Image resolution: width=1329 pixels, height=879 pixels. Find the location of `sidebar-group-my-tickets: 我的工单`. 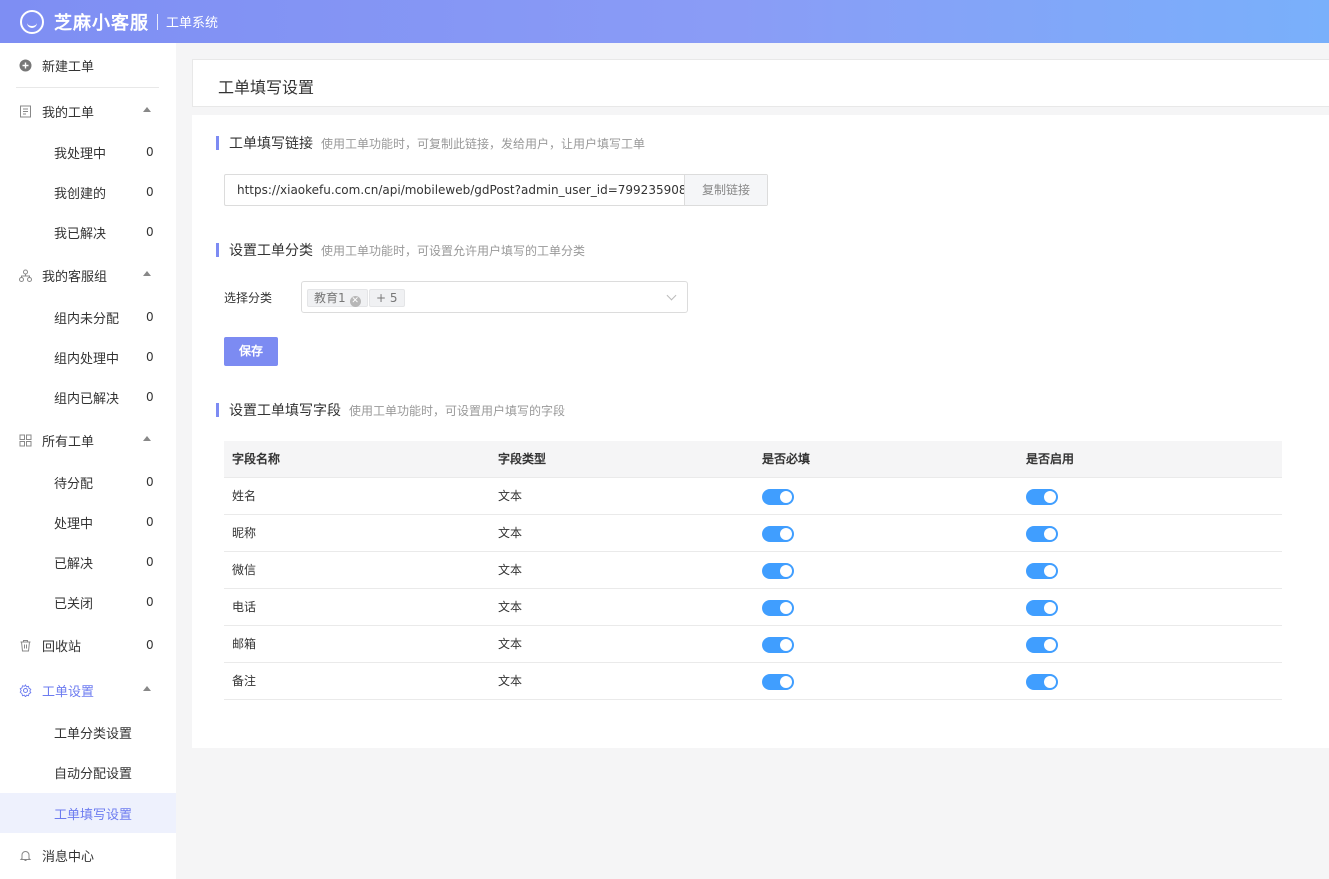

sidebar-group-my-tickets: 我的工单 is located at coordinates (88, 111).